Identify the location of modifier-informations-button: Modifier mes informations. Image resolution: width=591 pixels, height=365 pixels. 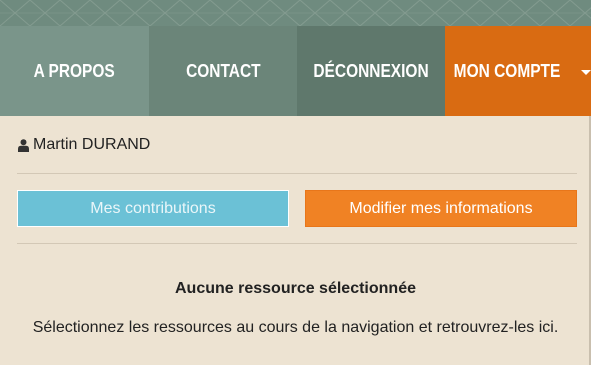
(441, 208).